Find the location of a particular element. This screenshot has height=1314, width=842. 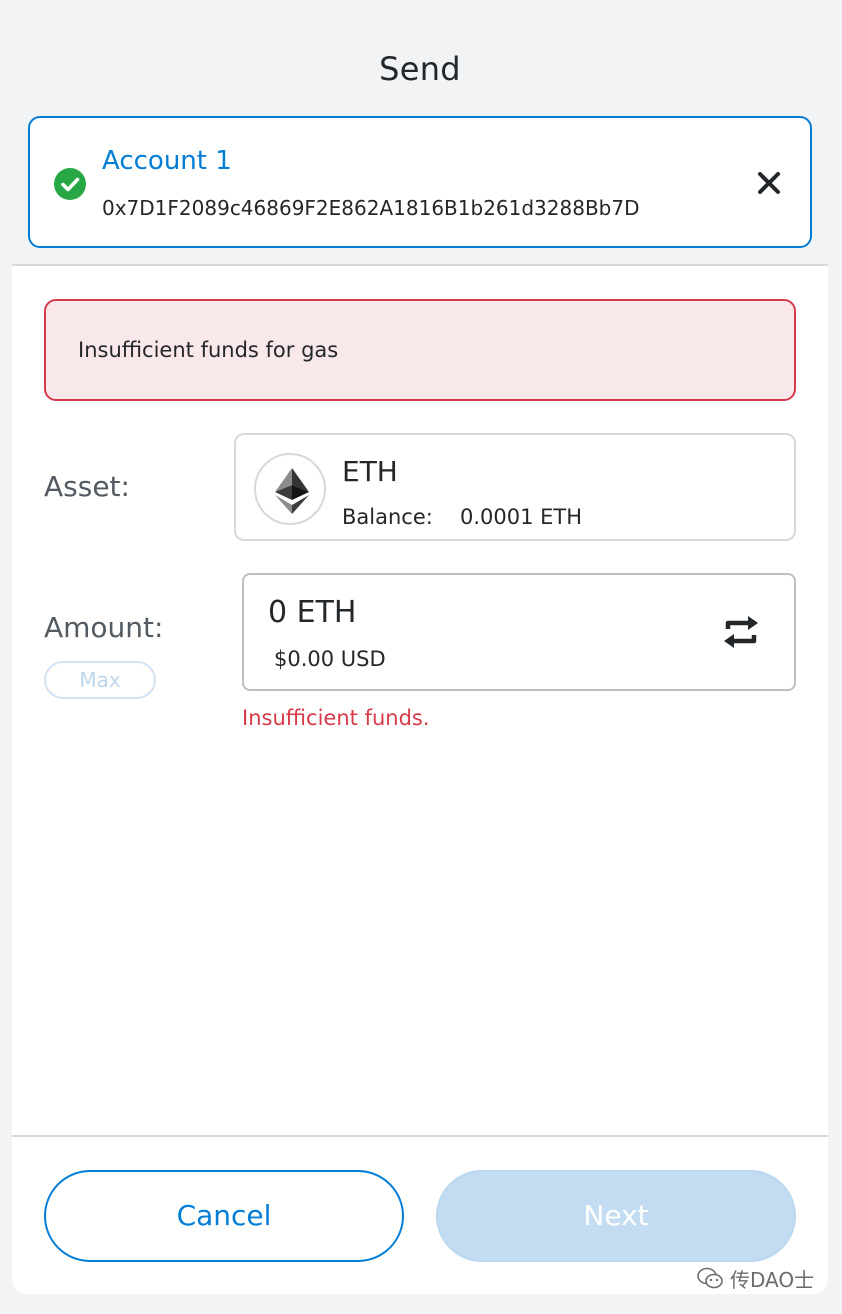

cancel-button: Cancel is located at coordinates (224, 1216).